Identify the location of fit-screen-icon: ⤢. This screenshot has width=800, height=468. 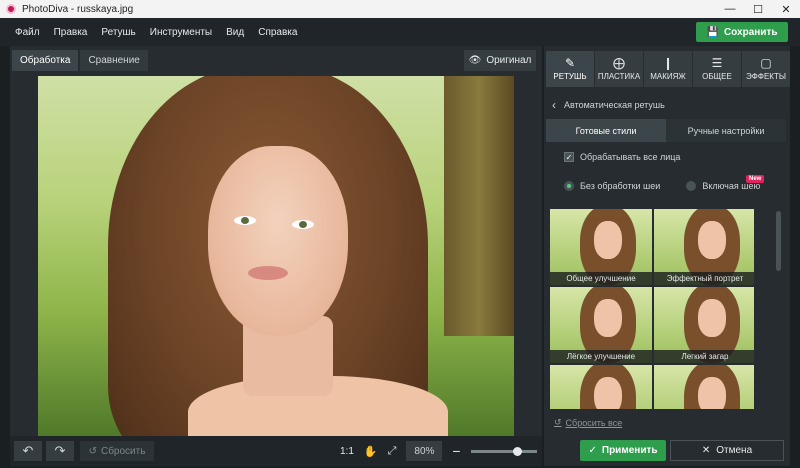
(392, 451).